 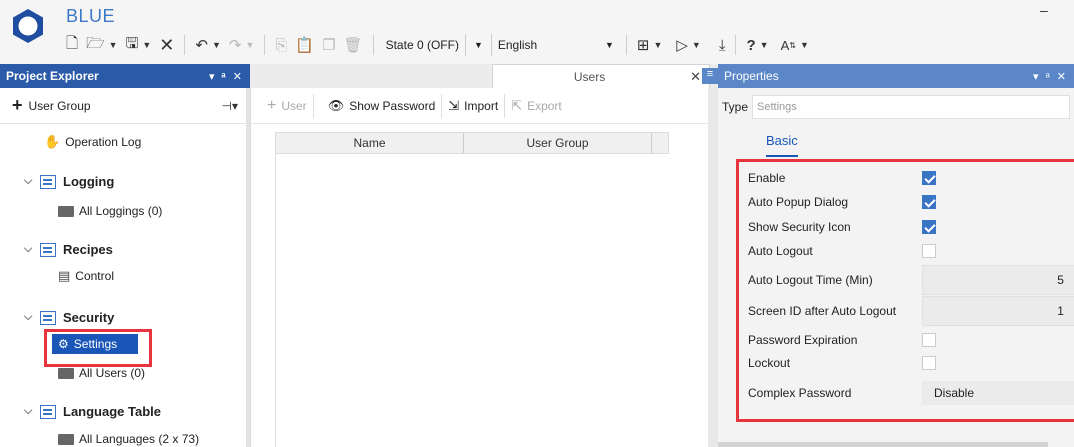 I want to click on import-icon: ⇲, so click(x=454, y=105).